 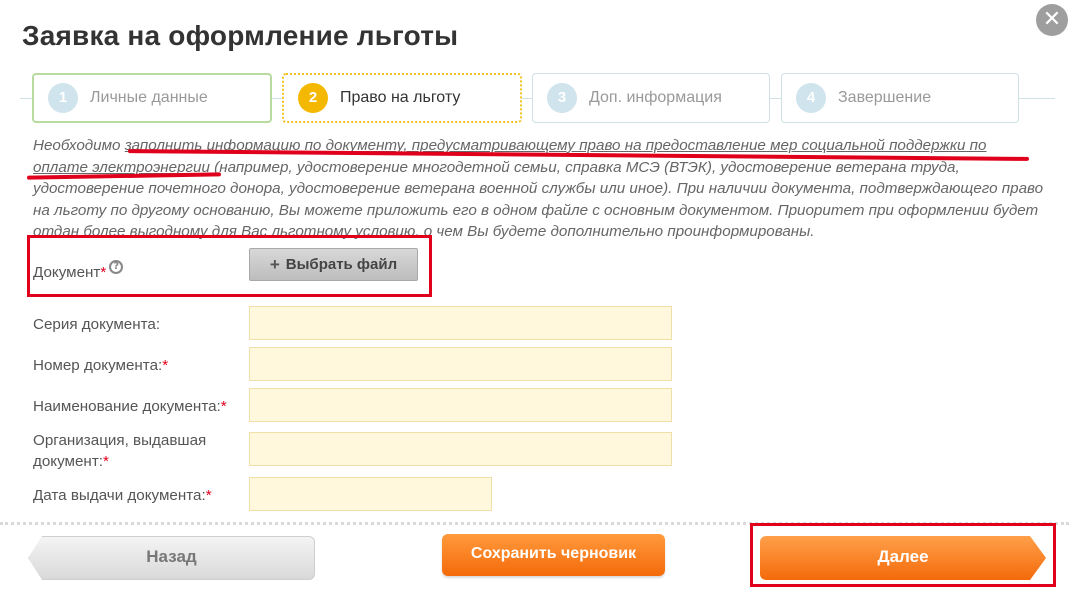 What do you see at coordinates (79, 145) in the screenshot?
I see `instruction-prefix: Необходимо` at bounding box center [79, 145].